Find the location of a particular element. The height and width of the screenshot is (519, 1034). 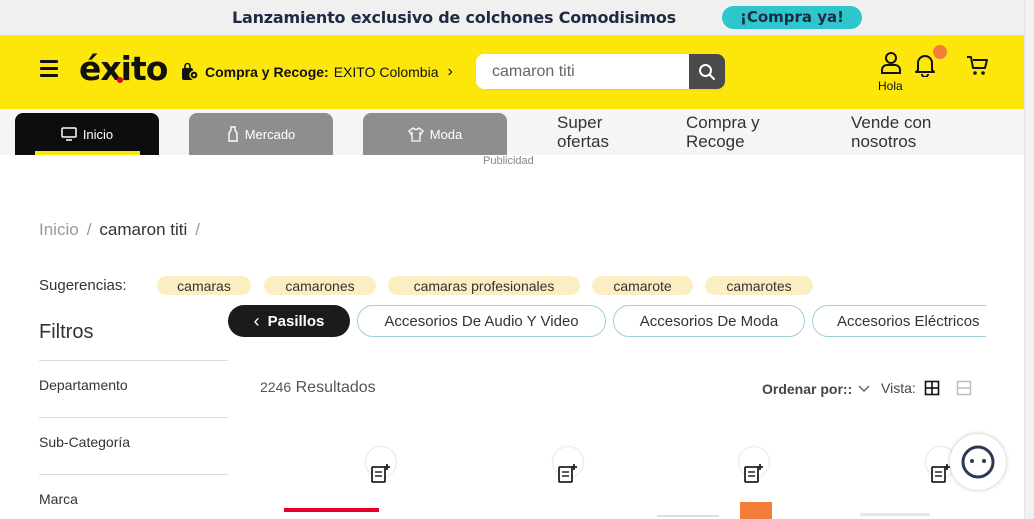

pasillo-chip: Accesorios Eléctricos is located at coordinates (899, 321).